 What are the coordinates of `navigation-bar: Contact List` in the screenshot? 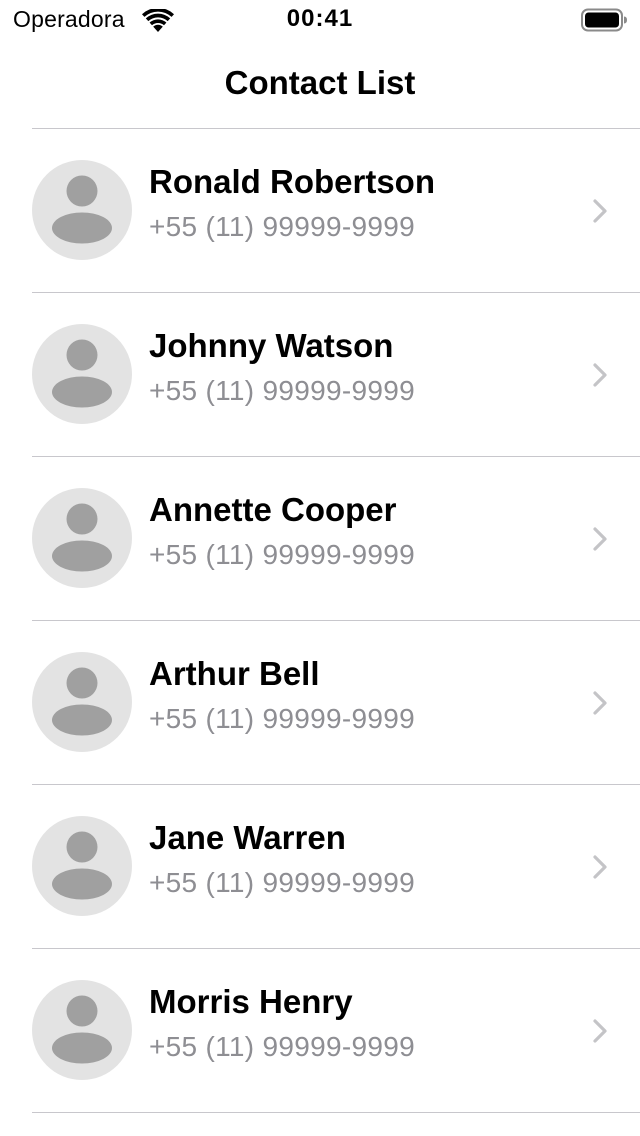 It's located at (320, 86).